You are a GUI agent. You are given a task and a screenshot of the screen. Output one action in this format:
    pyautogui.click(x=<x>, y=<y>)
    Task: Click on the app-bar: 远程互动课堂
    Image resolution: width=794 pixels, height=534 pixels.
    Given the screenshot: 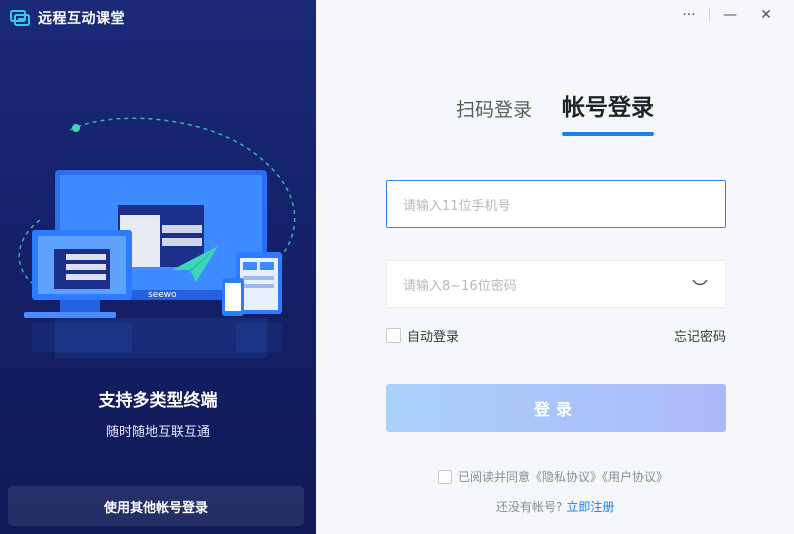 What is the action you would take?
    pyautogui.click(x=67, y=18)
    